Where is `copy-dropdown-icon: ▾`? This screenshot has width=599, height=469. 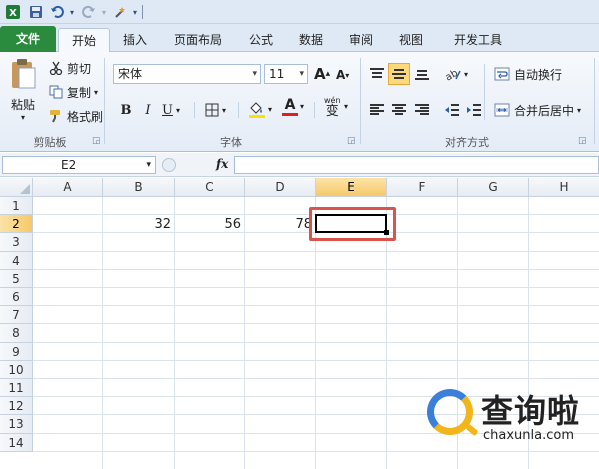
copy-dropdown-icon: ▾ is located at coordinates (96, 92).